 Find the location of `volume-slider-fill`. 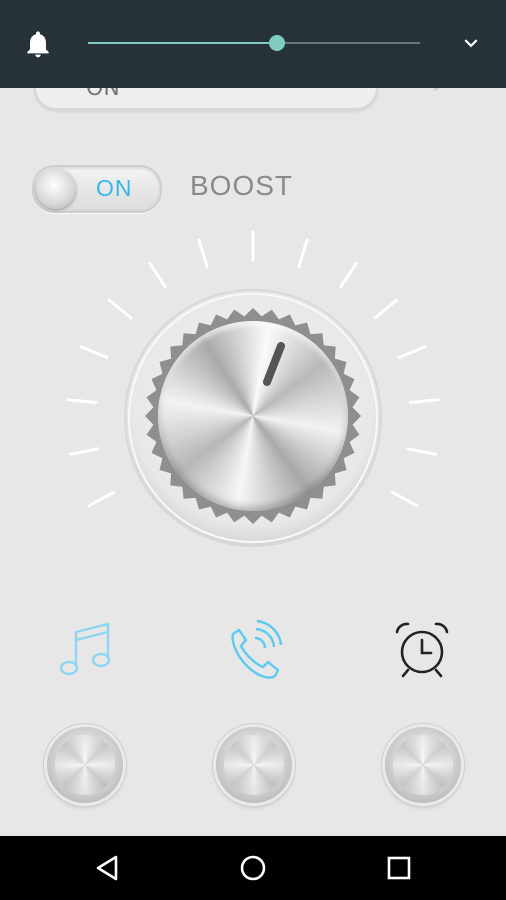

volume-slider-fill is located at coordinates (182, 43).